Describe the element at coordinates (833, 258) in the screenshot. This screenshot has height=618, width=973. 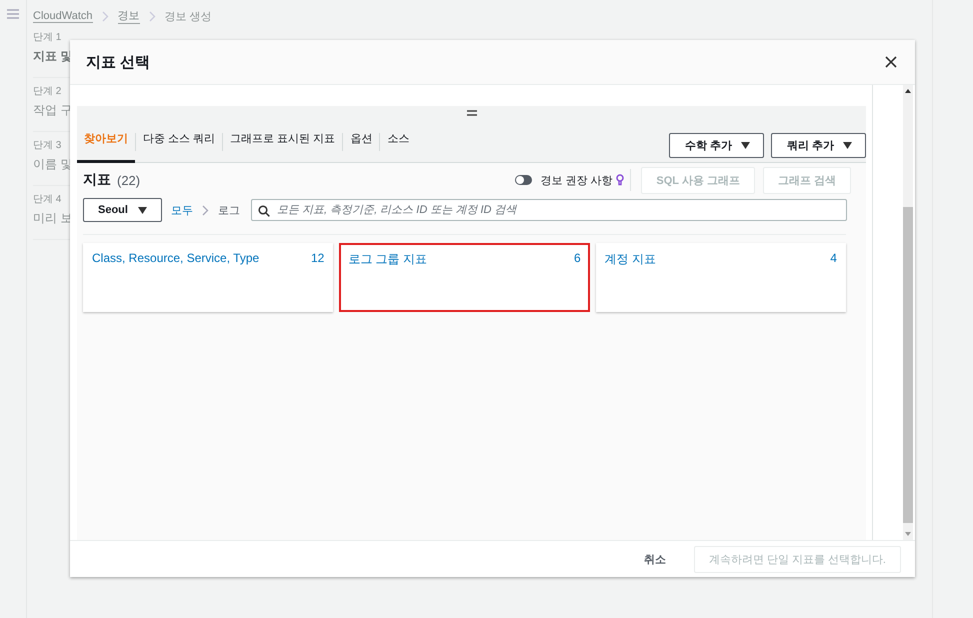
I see `card-count: 4` at that location.